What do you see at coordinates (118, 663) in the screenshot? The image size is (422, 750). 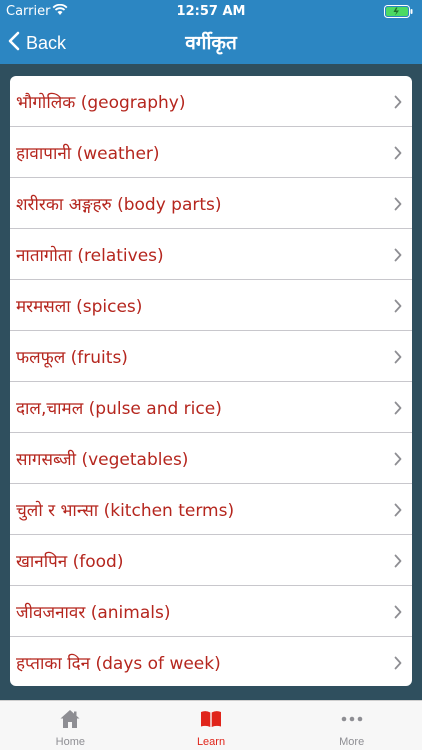 I see `list-item-label: हप्ताका दिन (days of week)` at bounding box center [118, 663].